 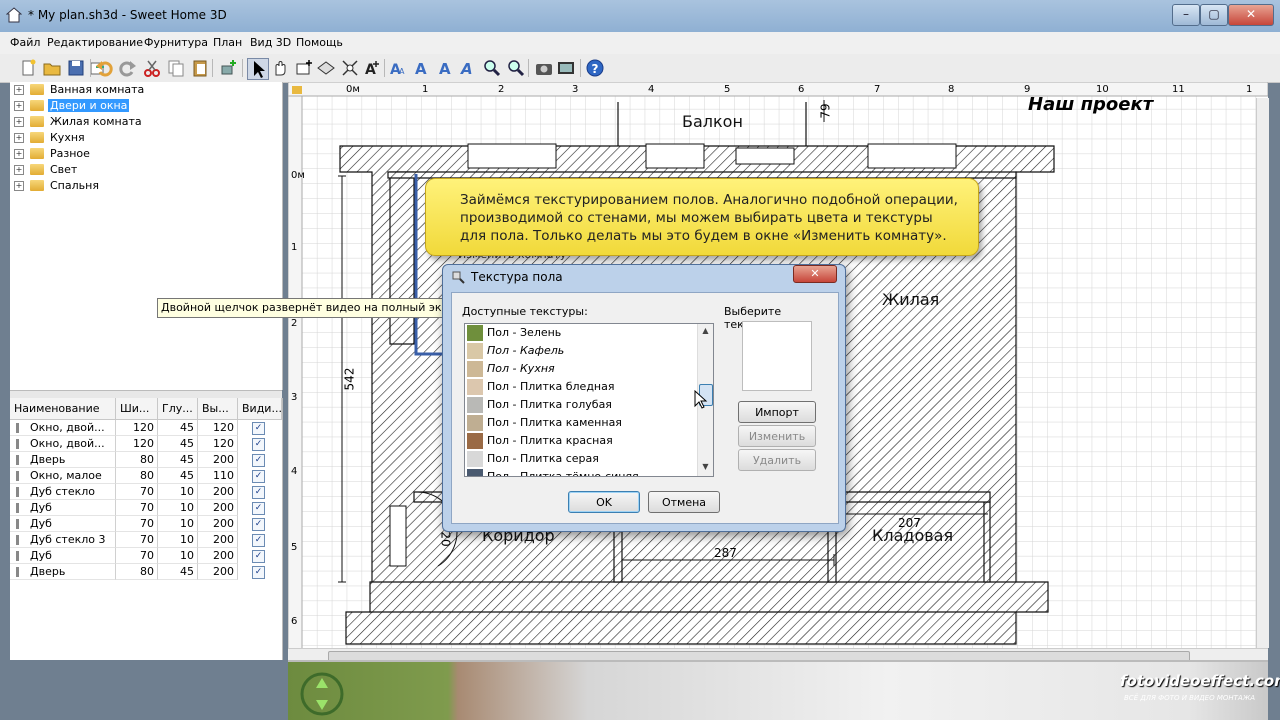 I want to click on furniture-name-cell: Окно, малое, so click(x=63, y=476).